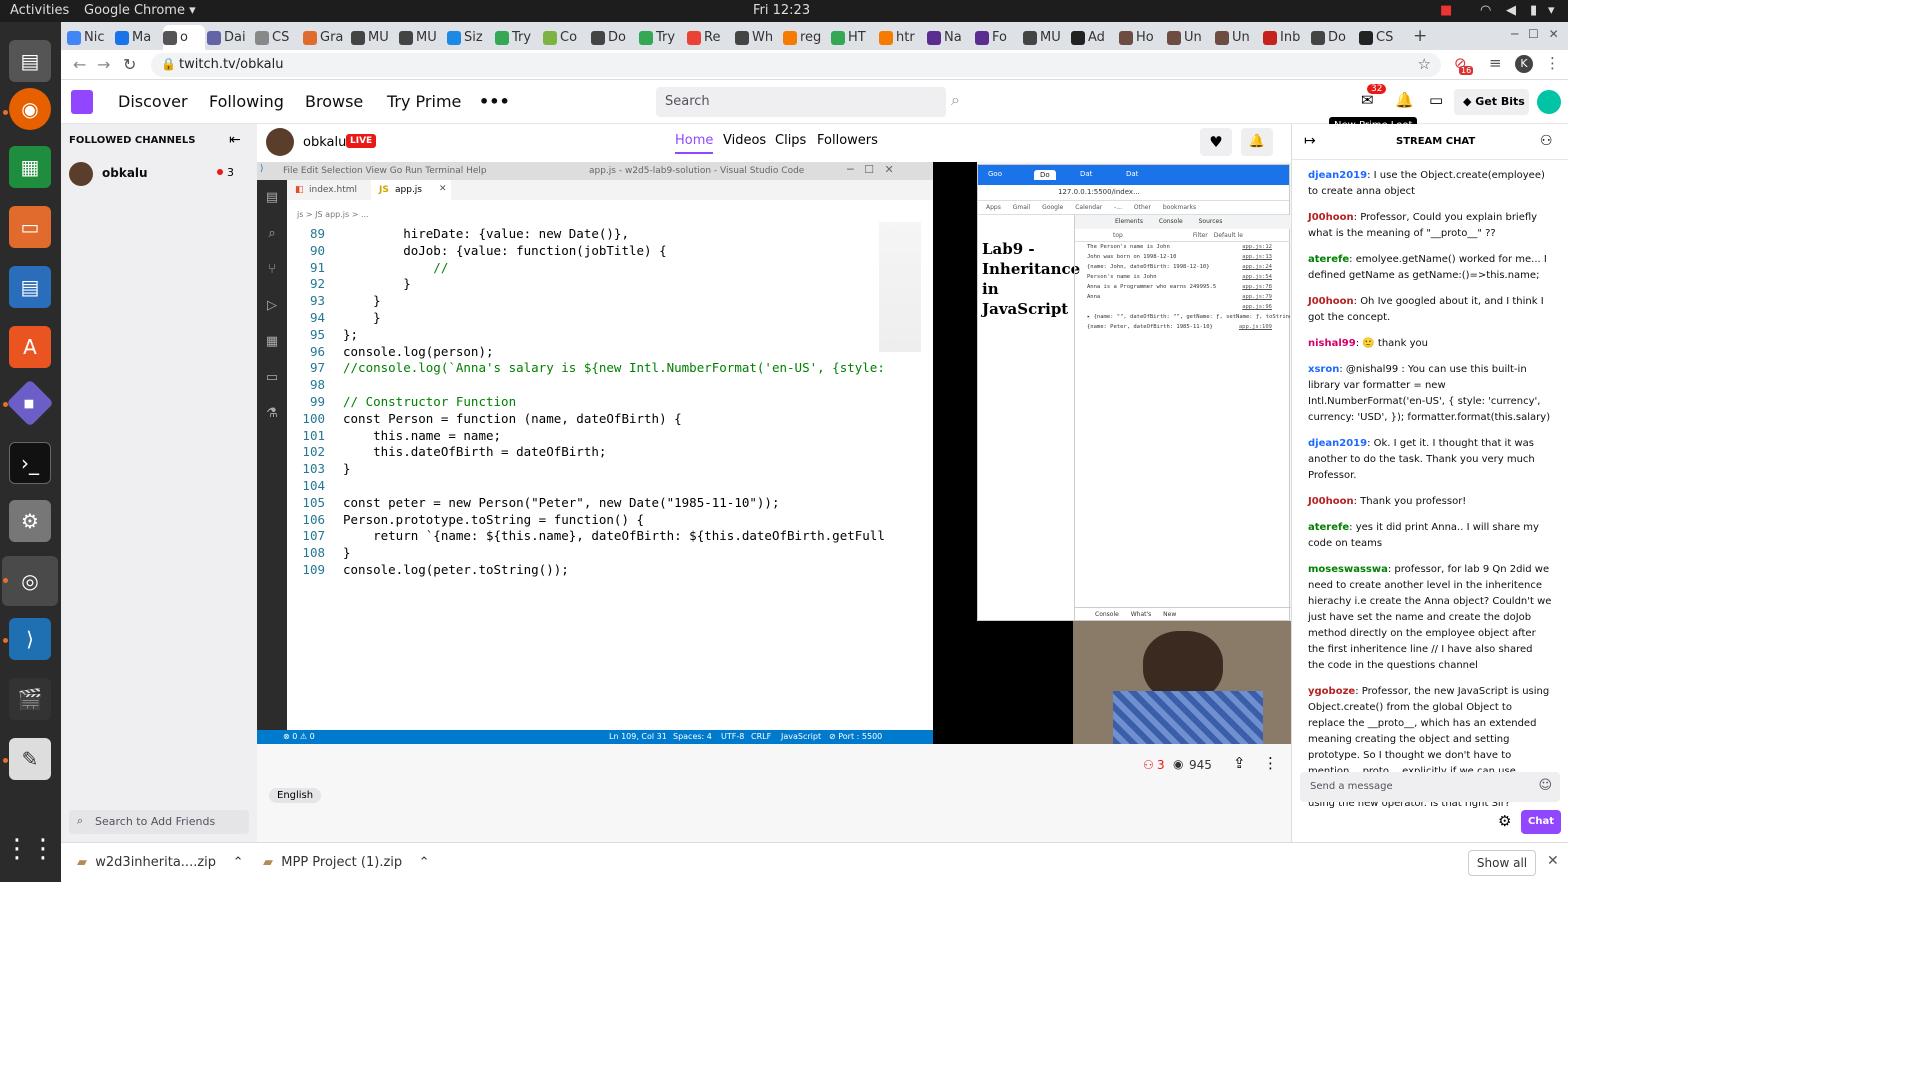  Describe the element at coordinates (855, 736) in the screenshot. I see `live-server-port: ⊘ Port : 5500` at that location.